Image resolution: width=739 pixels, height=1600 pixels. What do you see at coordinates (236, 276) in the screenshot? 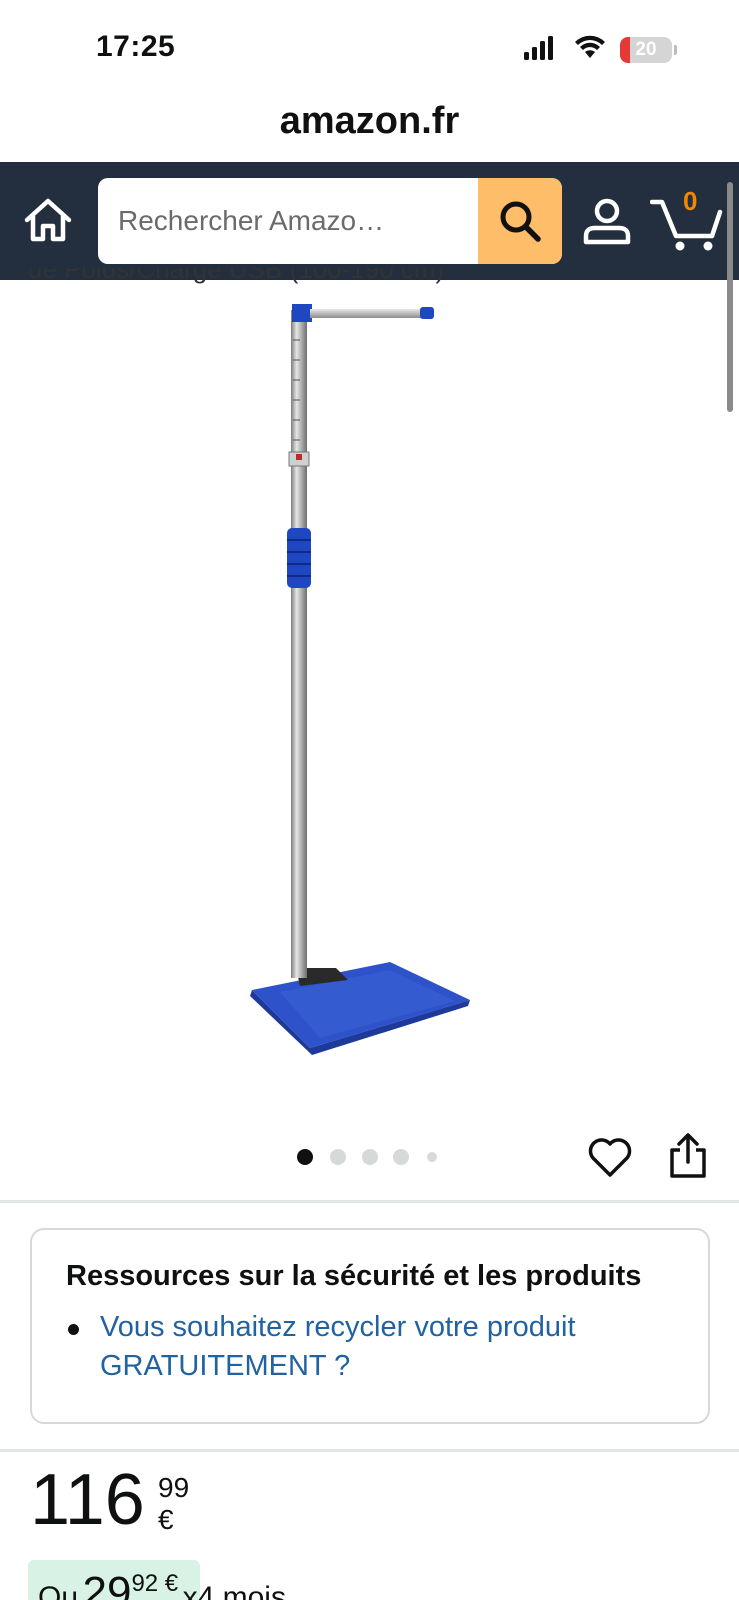
I see `product-title-text: de Poids/Charge USB (100-190 cm)` at bounding box center [236, 276].